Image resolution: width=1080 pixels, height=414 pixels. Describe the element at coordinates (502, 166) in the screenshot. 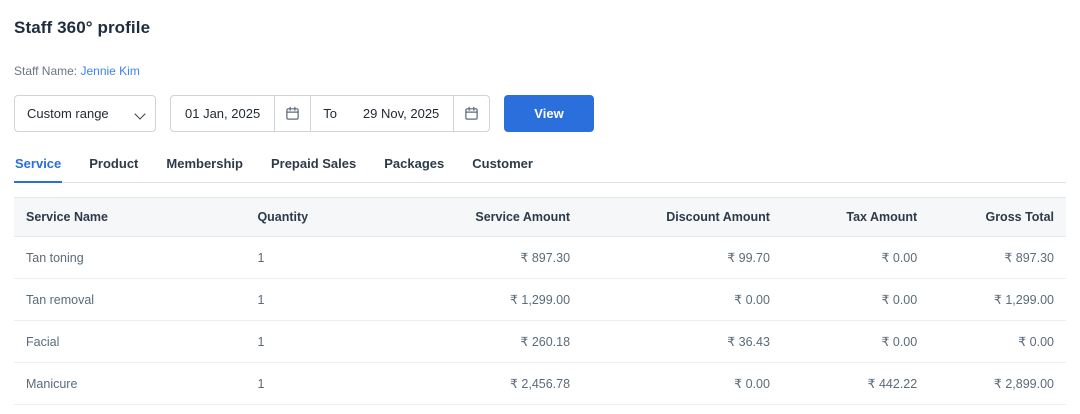

I see `tab-customer: Customer` at that location.